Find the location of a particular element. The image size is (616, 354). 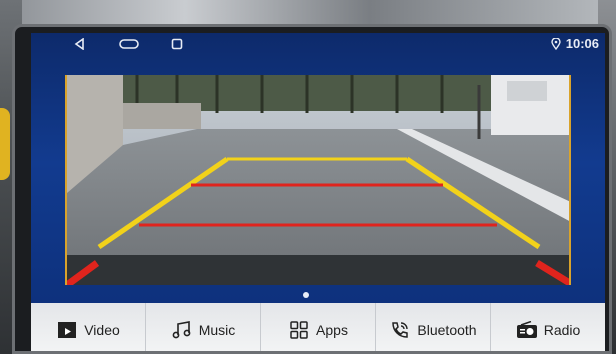

clock-time: 10:06 is located at coordinates (582, 43).